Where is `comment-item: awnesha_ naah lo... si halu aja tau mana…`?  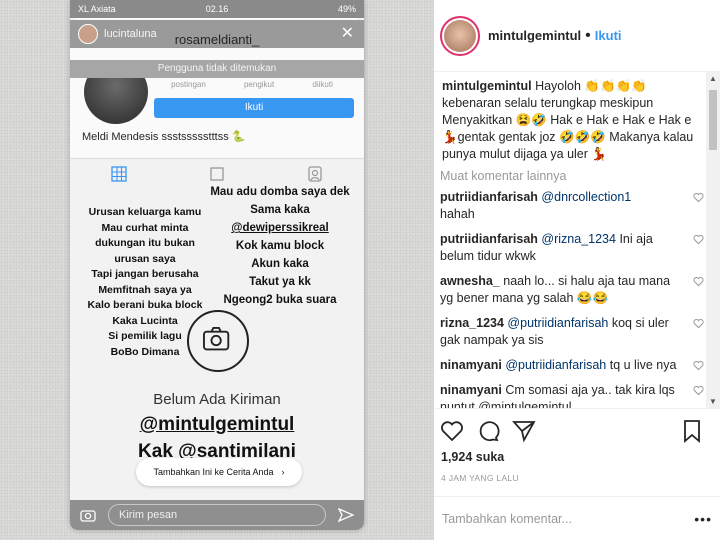 comment-item: awnesha_ naah lo... si halu aja tau mana… is located at coordinates (573, 290).